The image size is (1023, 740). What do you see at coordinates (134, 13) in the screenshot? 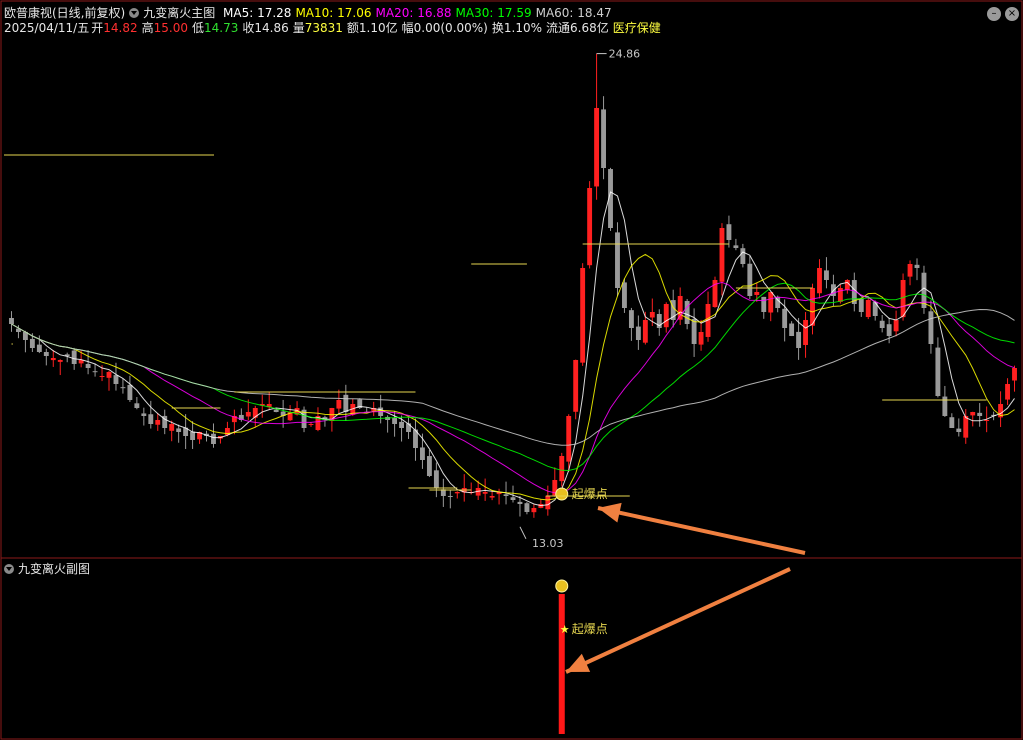
I see `indicator-dropdown-icon` at bounding box center [134, 13].